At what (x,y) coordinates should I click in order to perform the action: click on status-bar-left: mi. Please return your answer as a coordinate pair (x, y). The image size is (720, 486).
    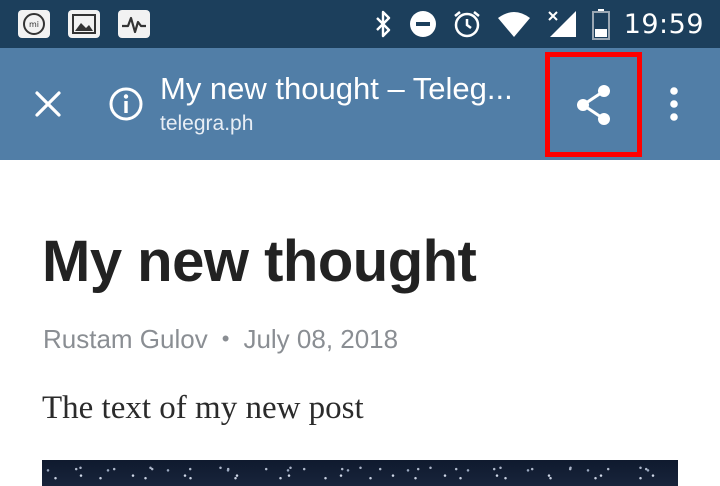
    Looking at the image, I should click on (84, 24).